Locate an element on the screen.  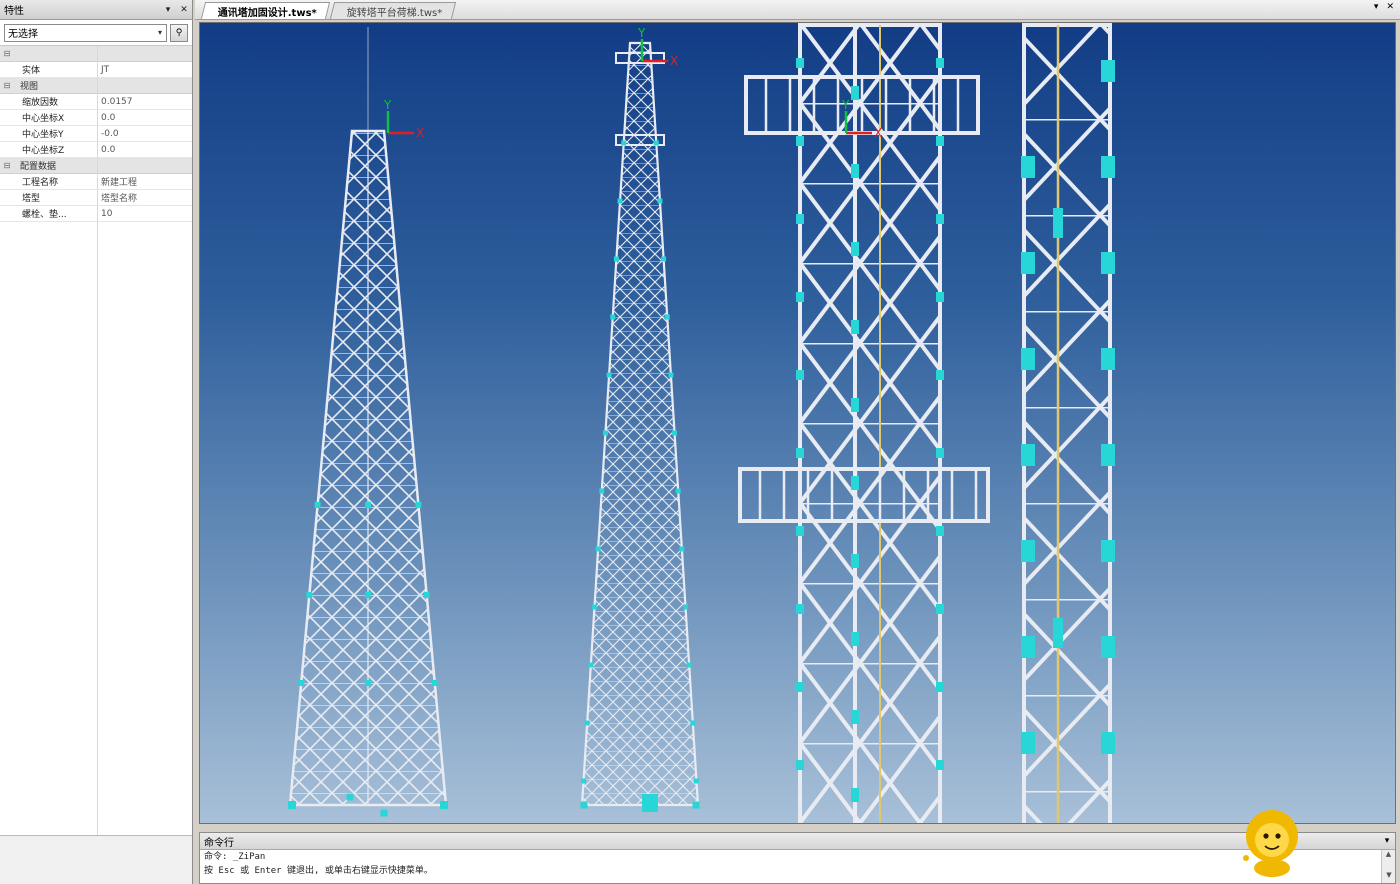
dropdown-arrow-icon: ▾ is located at coordinates (159, 32).